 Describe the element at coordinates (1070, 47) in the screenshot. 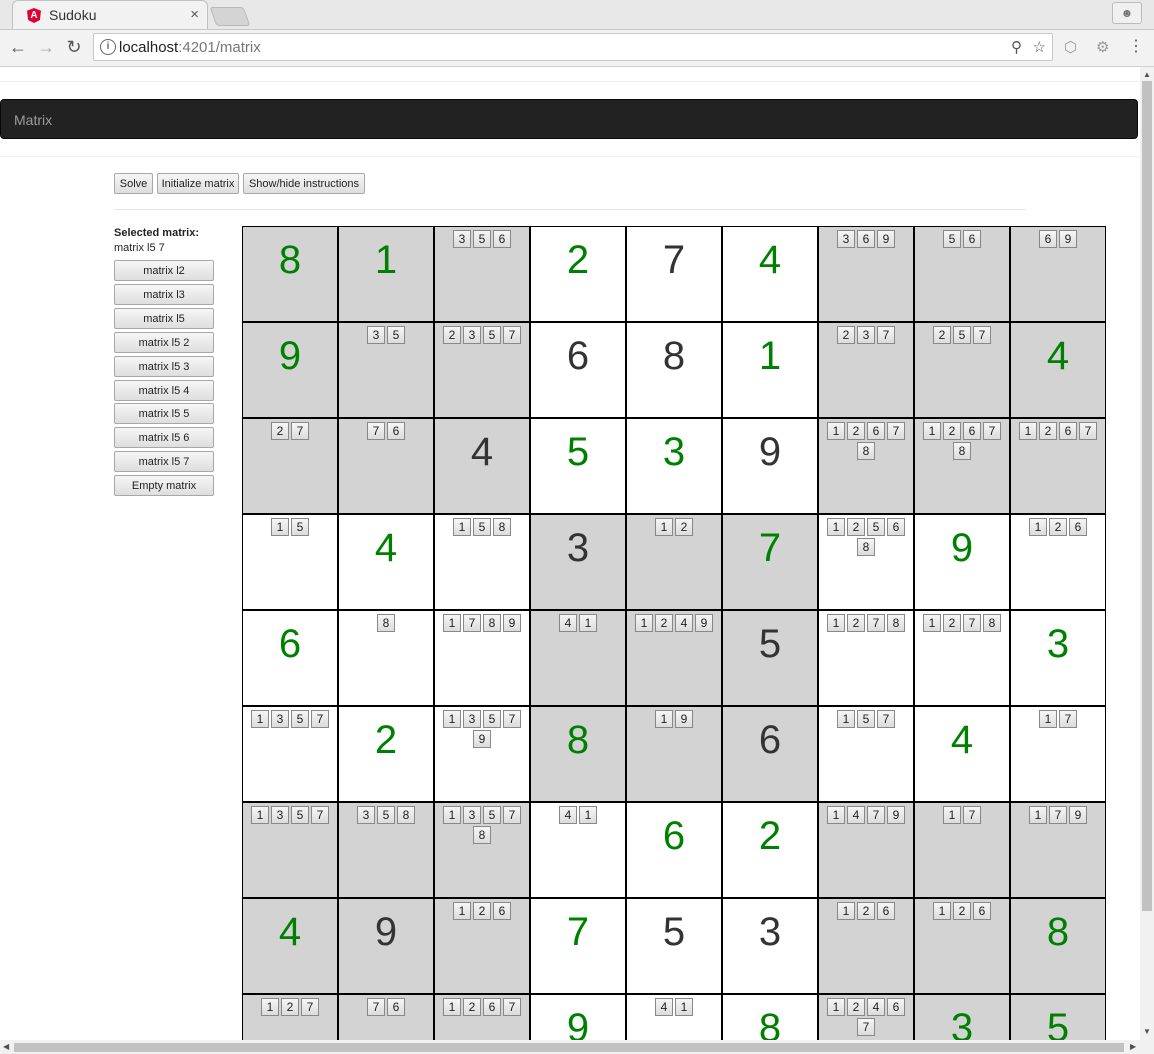

I see `extension-cube-icon: ⬡` at that location.